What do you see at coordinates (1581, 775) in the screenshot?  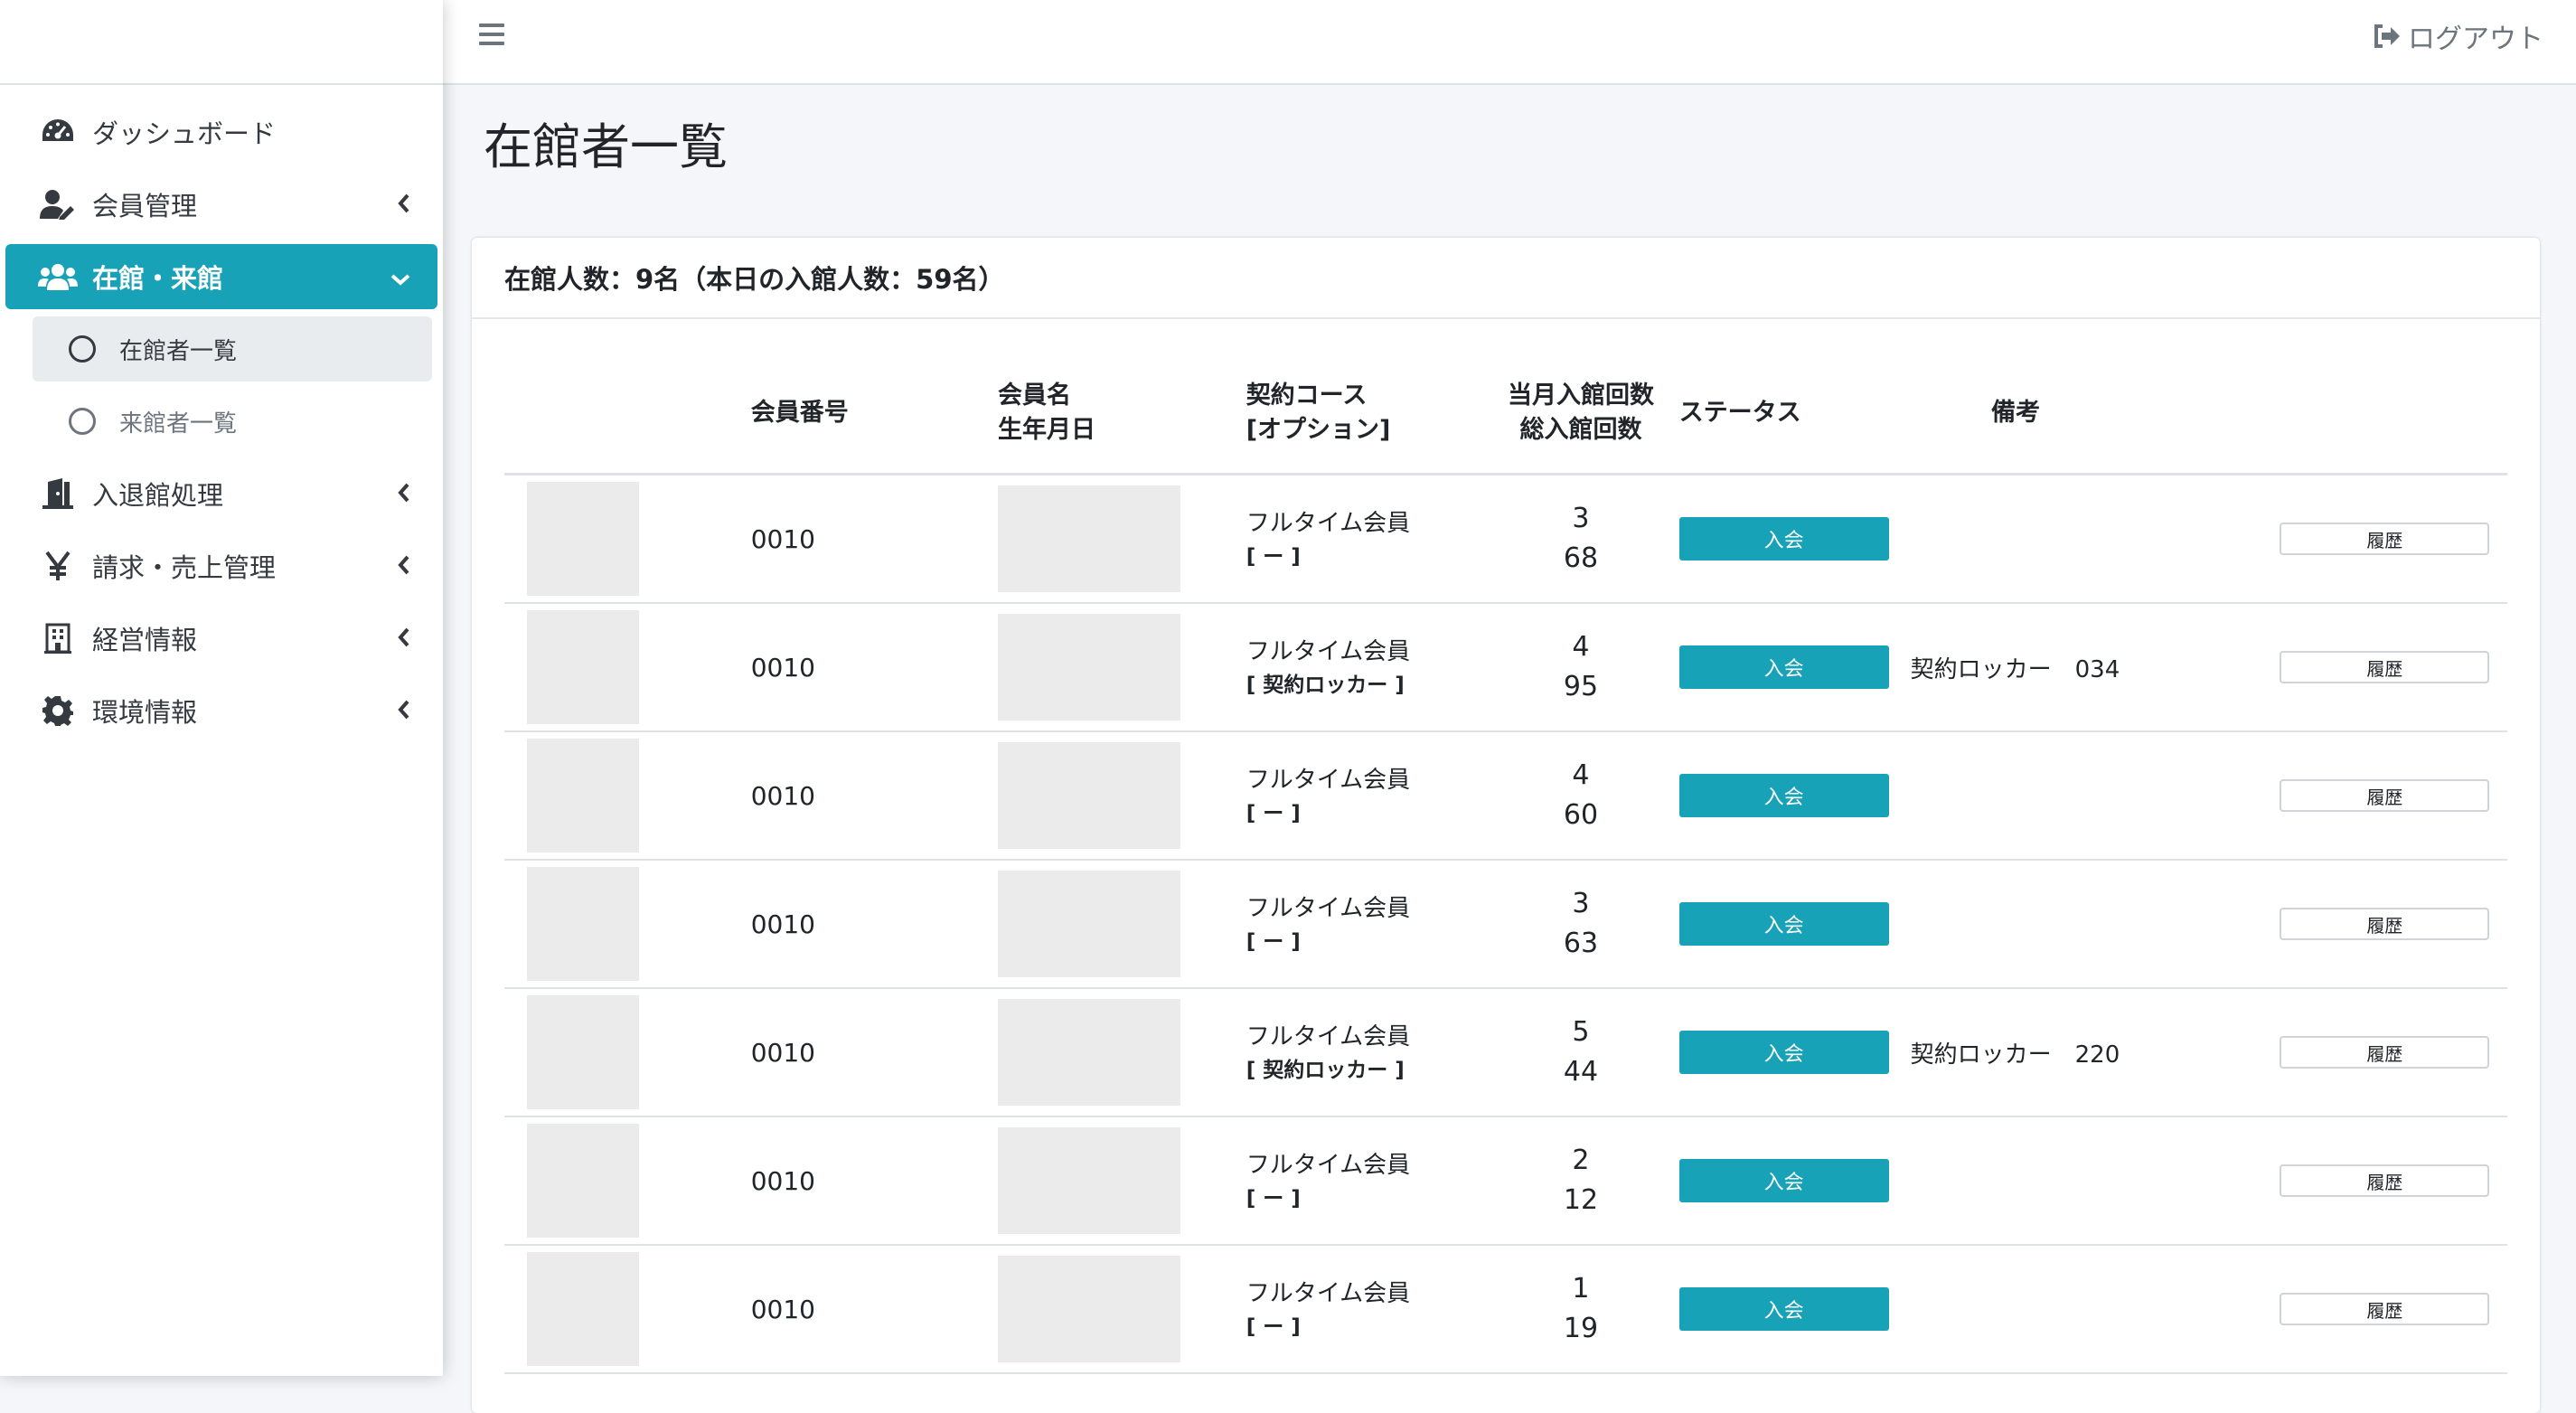 I see `month-visit-count: 4` at bounding box center [1581, 775].